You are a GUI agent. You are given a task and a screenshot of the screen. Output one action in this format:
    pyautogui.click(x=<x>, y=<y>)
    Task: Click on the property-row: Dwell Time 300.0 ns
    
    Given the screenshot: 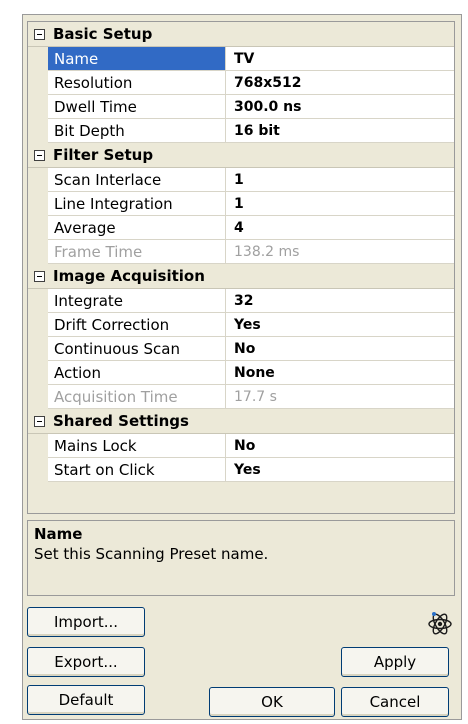 What is the action you would take?
    pyautogui.click(x=251, y=107)
    